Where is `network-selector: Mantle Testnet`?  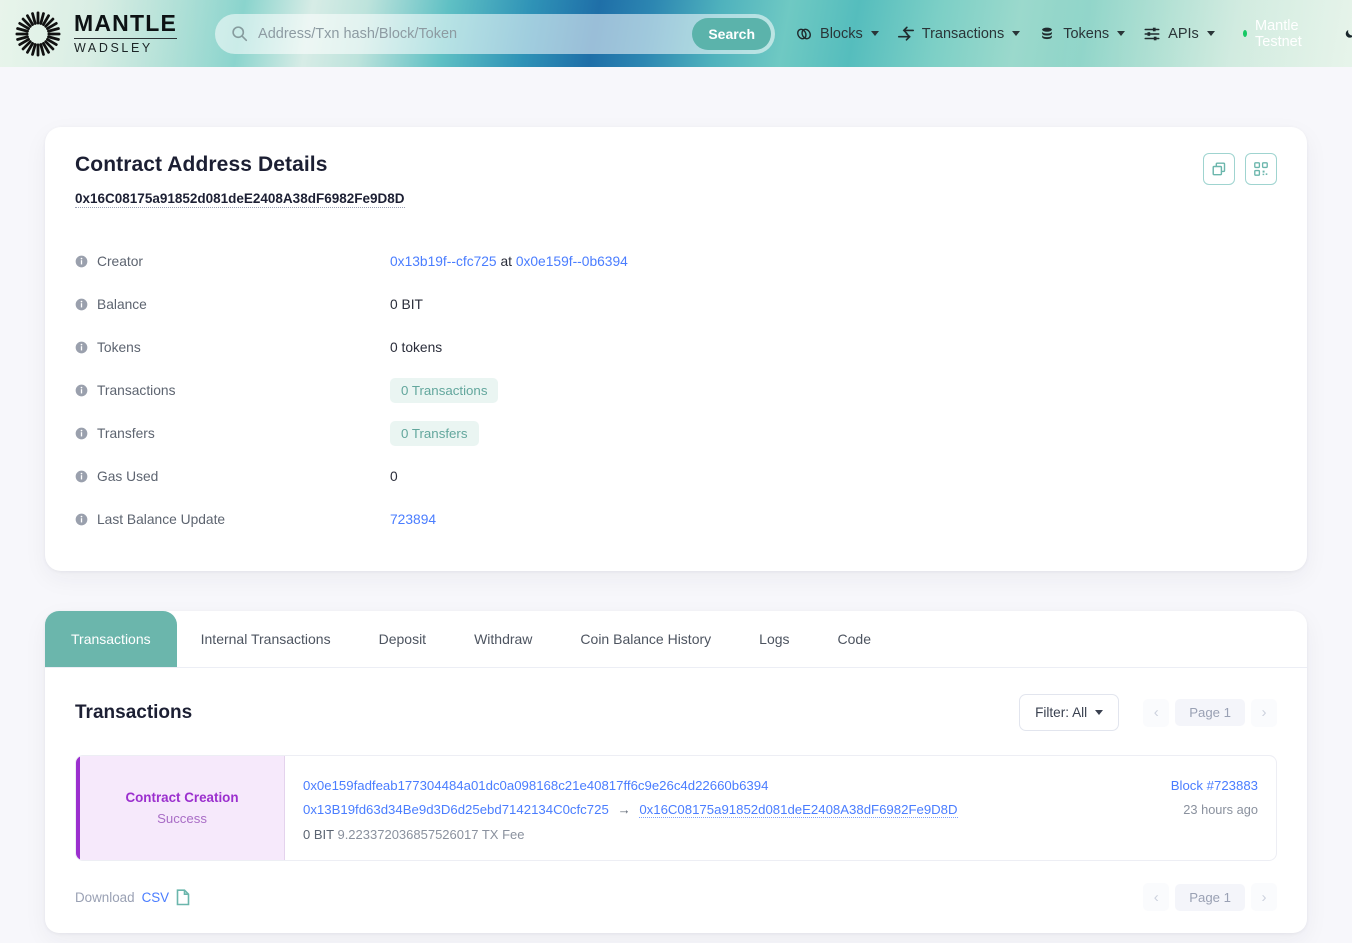
network-selector: Mantle Testnet is located at coordinates (1277, 33).